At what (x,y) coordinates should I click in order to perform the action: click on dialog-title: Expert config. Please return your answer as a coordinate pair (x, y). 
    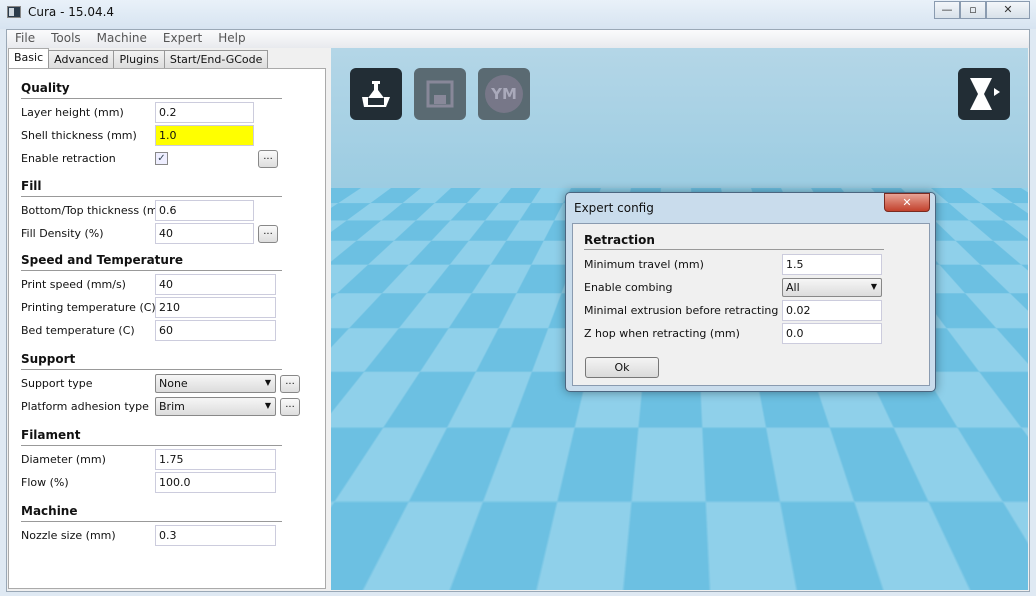
    Looking at the image, I should click on (614, 208).